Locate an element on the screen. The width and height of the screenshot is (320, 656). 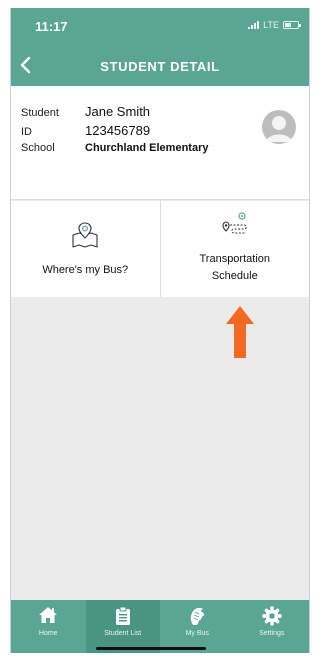
avatar is located at coordinates (279, 127).